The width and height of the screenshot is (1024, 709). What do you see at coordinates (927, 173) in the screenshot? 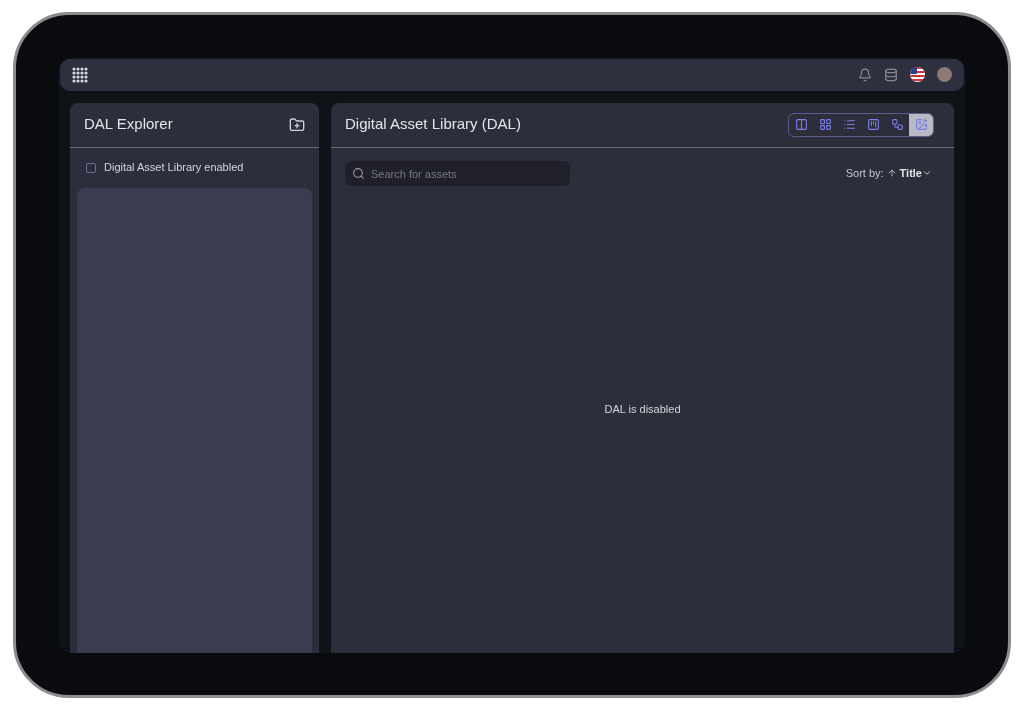
I see `caret-icon` at bounding box center [927, 173].